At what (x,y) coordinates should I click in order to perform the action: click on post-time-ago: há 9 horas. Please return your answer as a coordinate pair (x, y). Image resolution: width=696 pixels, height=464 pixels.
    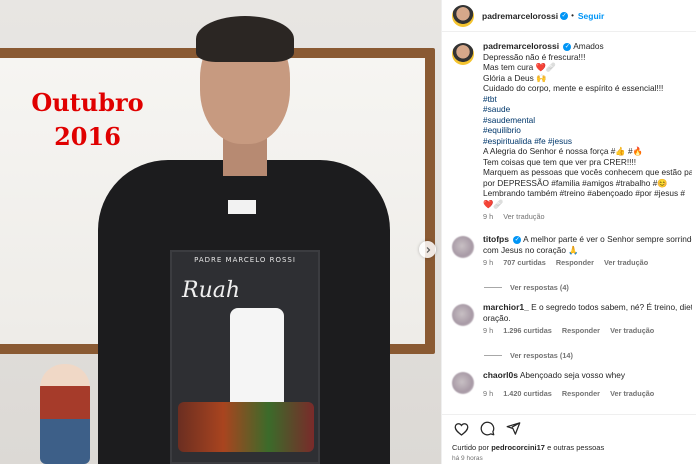
    Looking at the image, I should click on (467, 458).